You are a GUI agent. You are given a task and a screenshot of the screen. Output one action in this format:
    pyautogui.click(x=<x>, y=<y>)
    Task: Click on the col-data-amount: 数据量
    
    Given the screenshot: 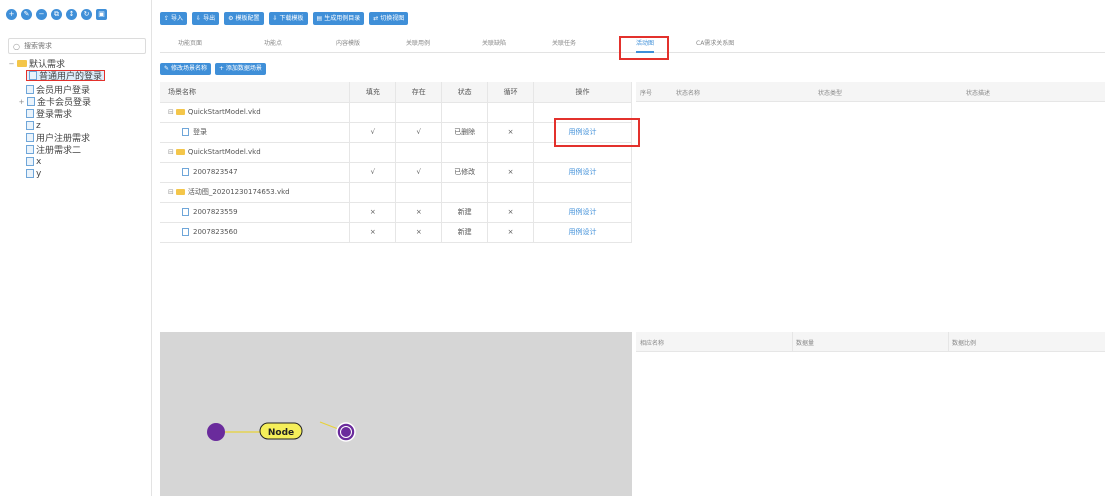 What is the action you would take?
    pyautogui.click(x=805, y=342)
    